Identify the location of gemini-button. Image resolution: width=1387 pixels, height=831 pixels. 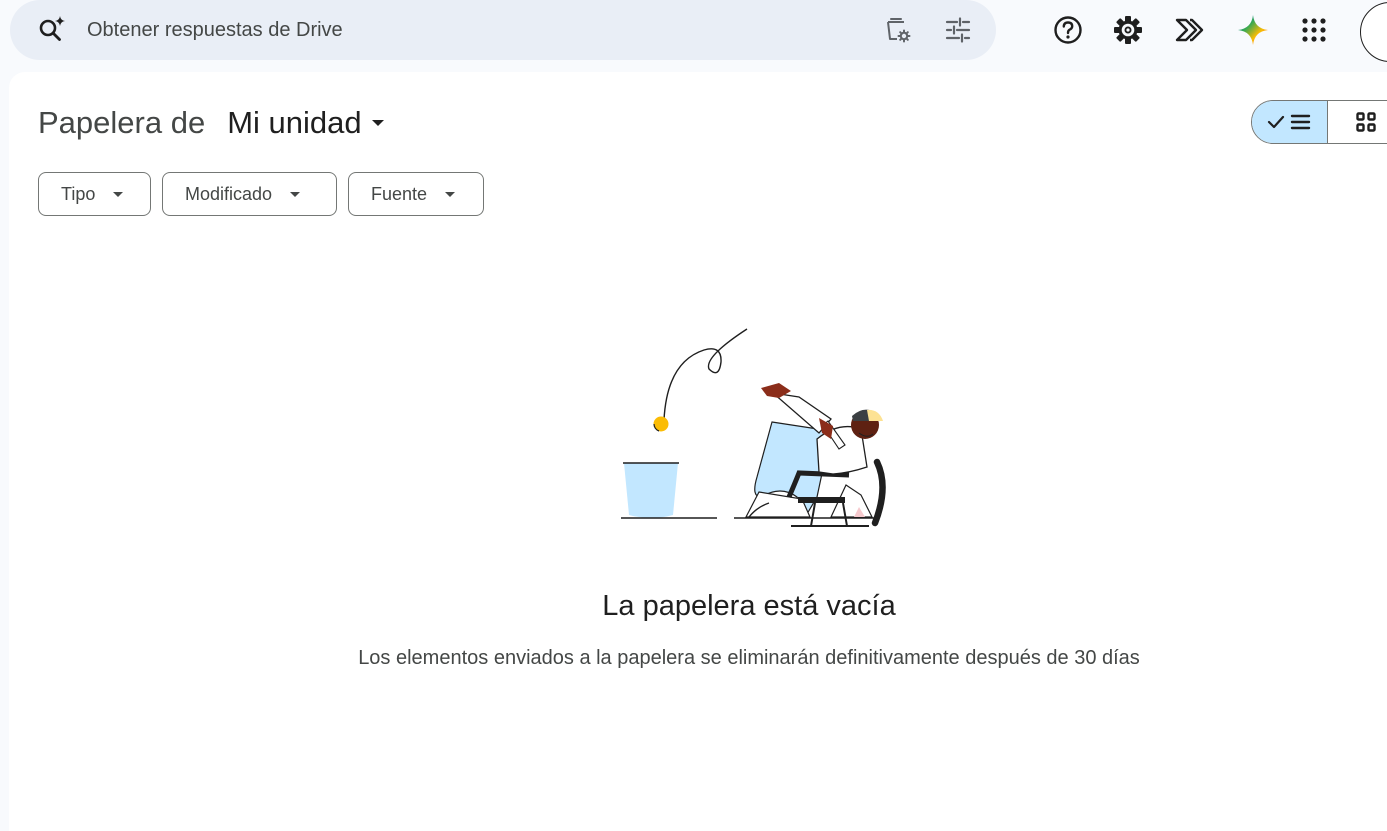
(1253, 30).